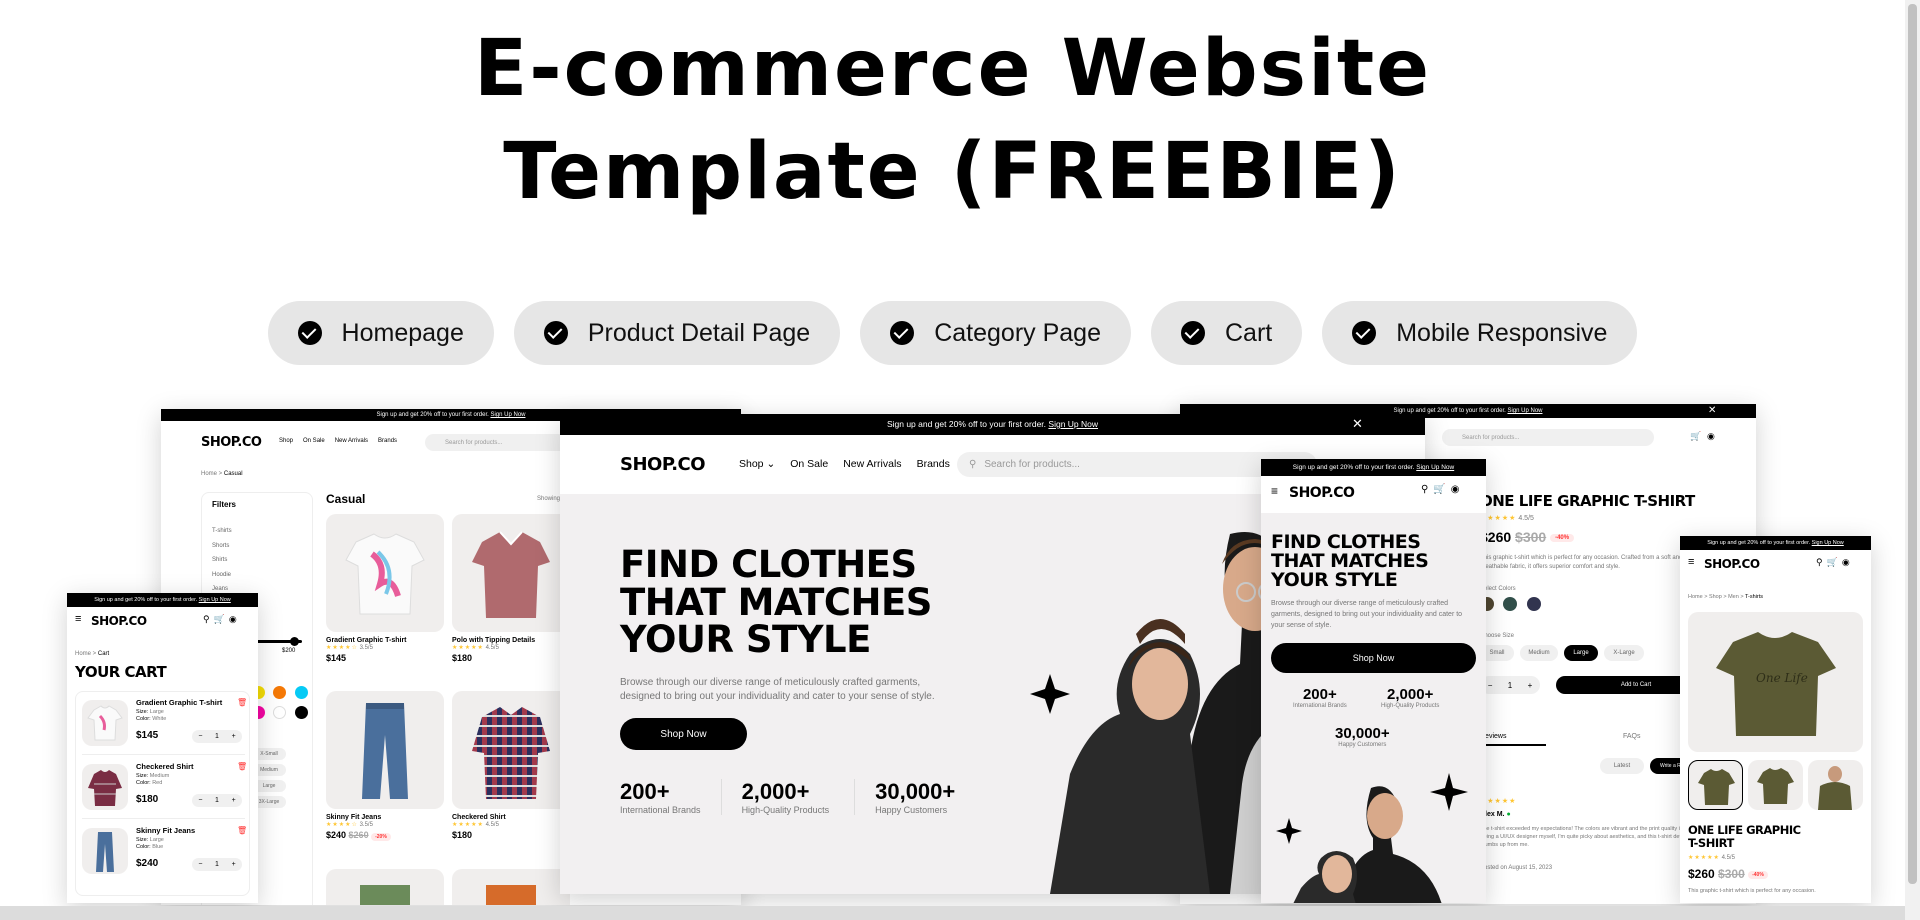 The height and width of the screenshot is (920, 1920). I want to click on main-nav: Shop ⌄ On Sale New Arrivals Brands, so click(844, 464).